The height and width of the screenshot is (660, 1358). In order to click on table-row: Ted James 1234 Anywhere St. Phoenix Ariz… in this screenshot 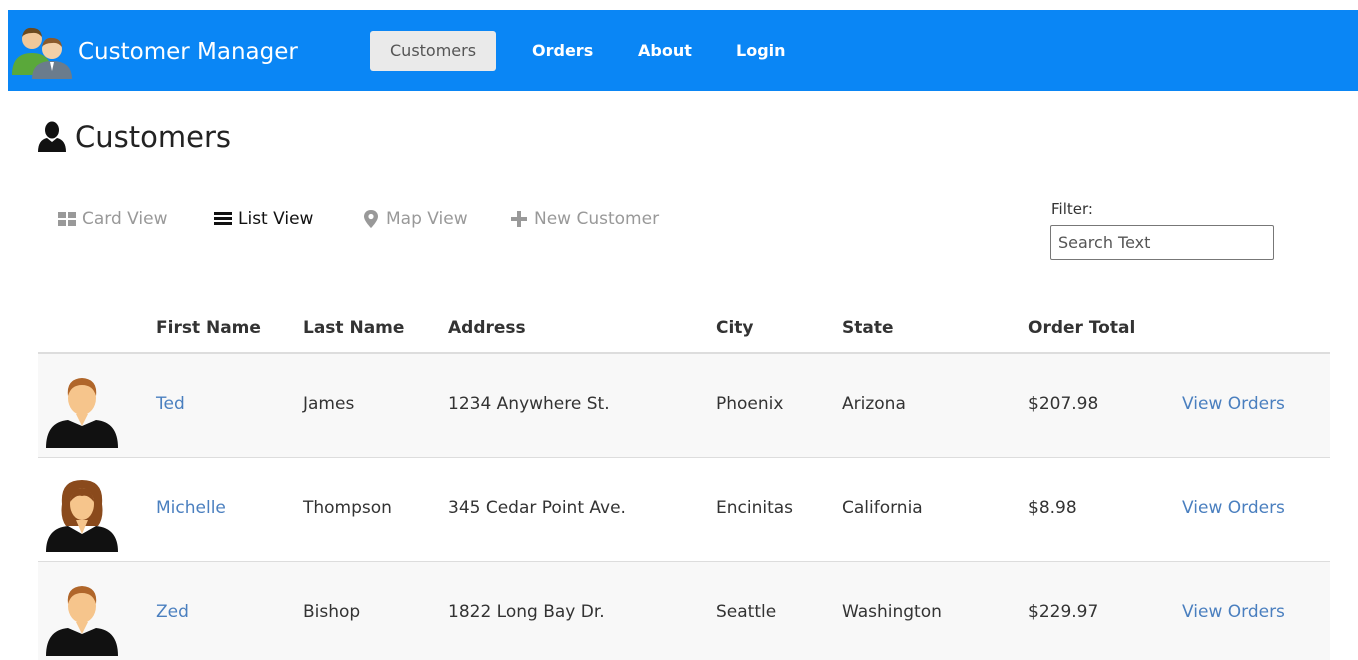, I will do `click(684, 406)`.